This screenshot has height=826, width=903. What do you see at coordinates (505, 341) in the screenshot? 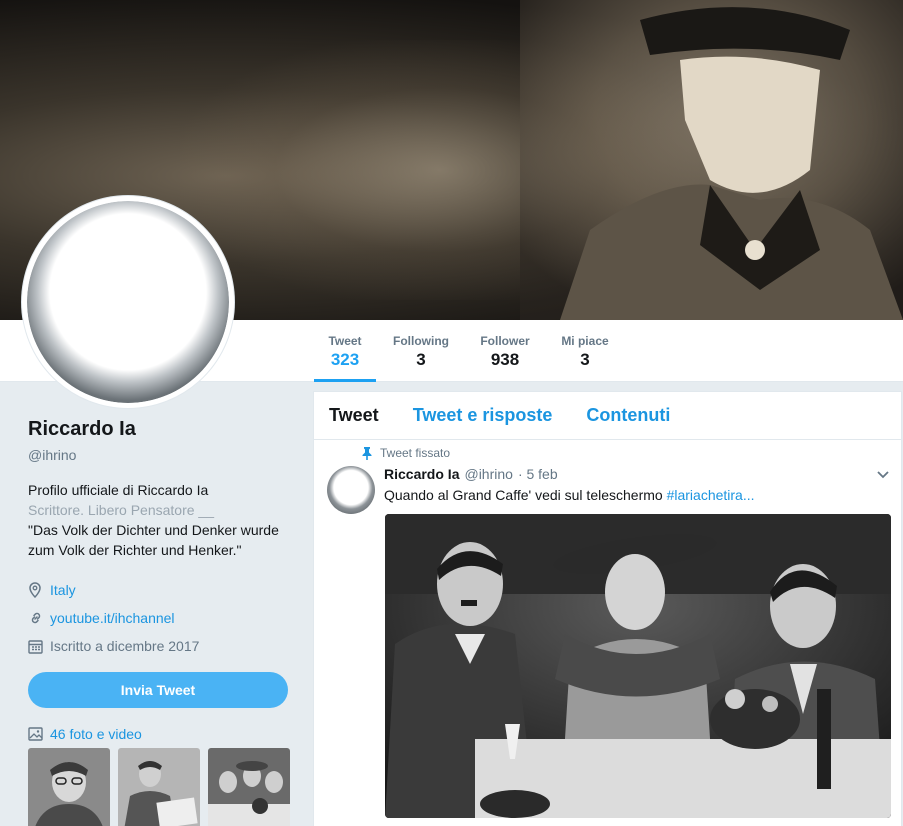
I see `stat-label: Follower` at bounding box center [505, 341].